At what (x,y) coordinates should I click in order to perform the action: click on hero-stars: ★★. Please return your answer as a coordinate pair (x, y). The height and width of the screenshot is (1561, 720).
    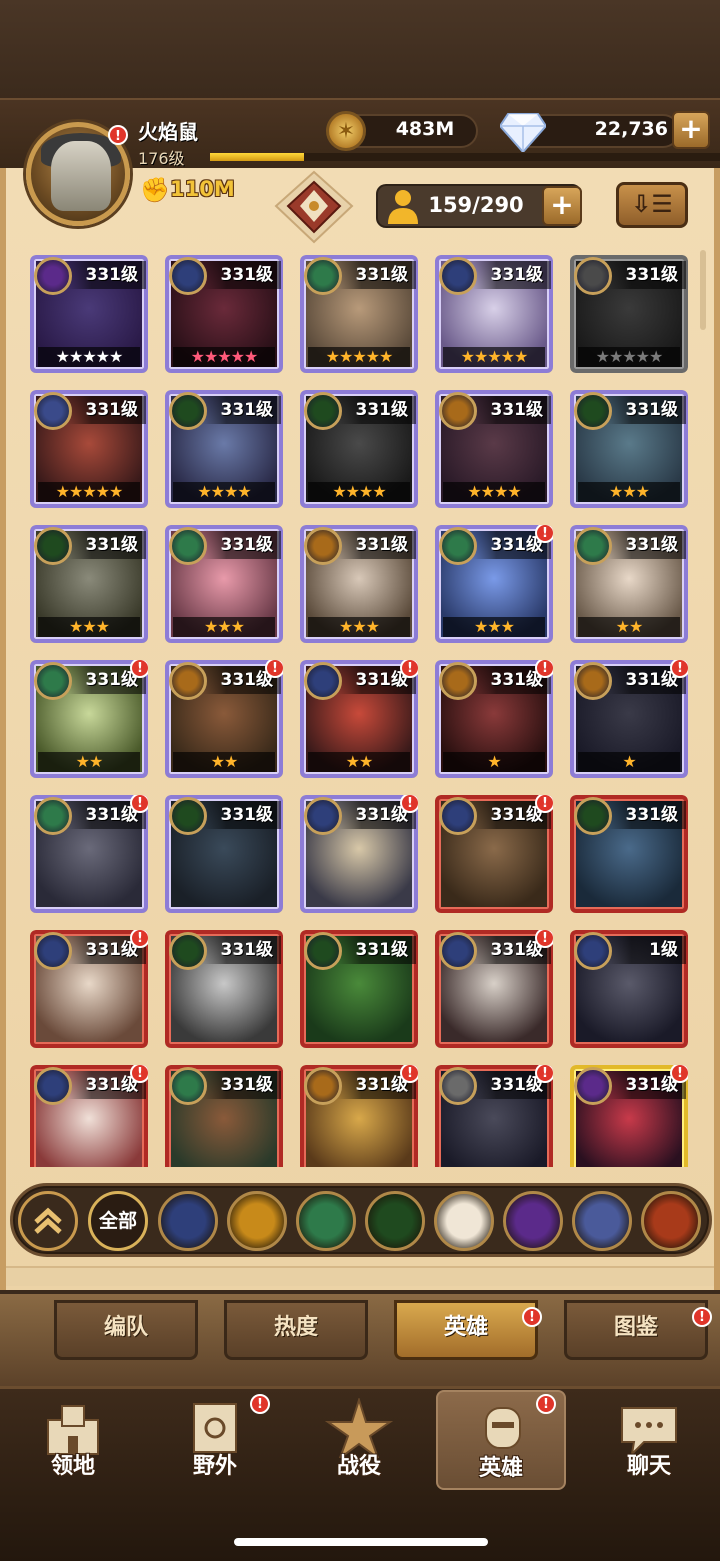
    Looking at the image, I should click on (359, 762).